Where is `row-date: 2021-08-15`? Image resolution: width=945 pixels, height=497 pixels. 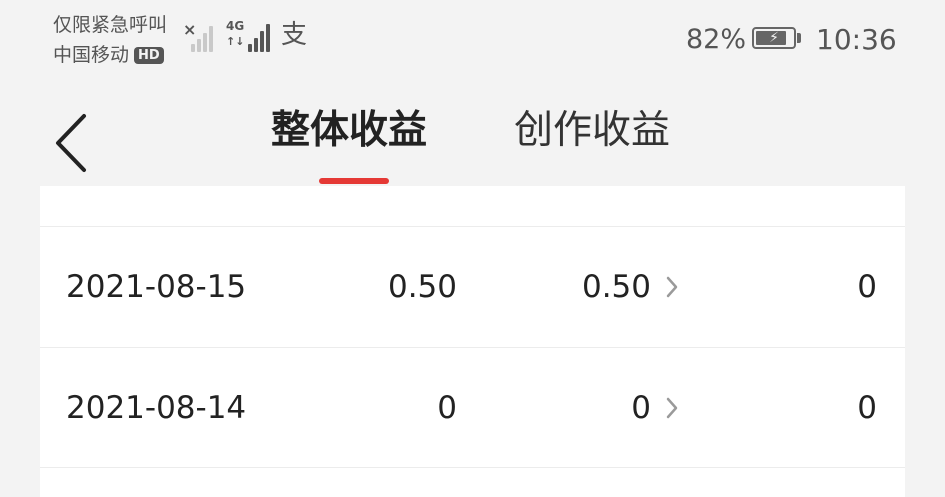
row-date: 2021-08-15 is located at coordinates (156, 287).